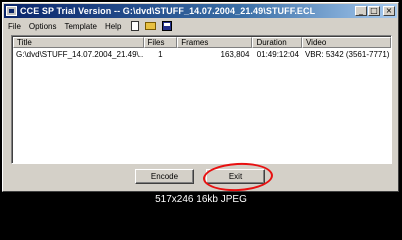  Describe the element at coordinates (14, 26) in the screenshot. I see `menu-file: File` at that location.